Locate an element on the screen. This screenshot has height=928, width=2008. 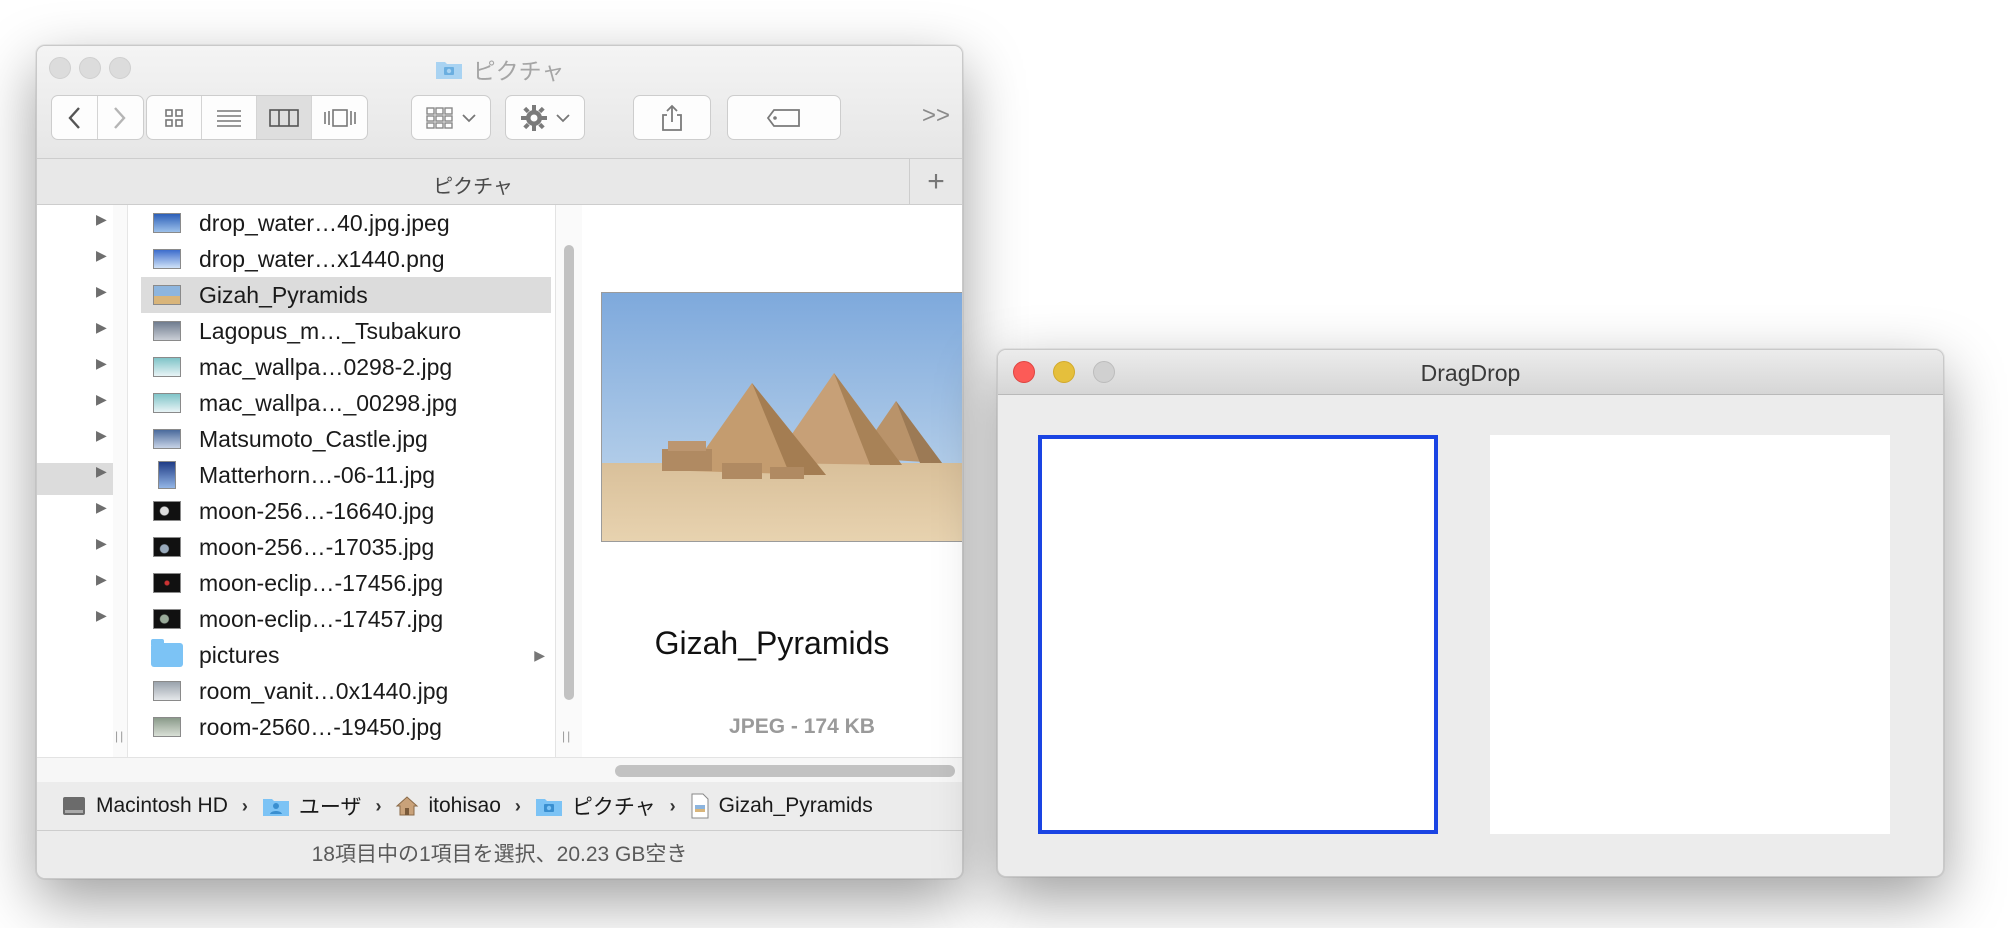
forward-button is located at coordinates (121, 117).